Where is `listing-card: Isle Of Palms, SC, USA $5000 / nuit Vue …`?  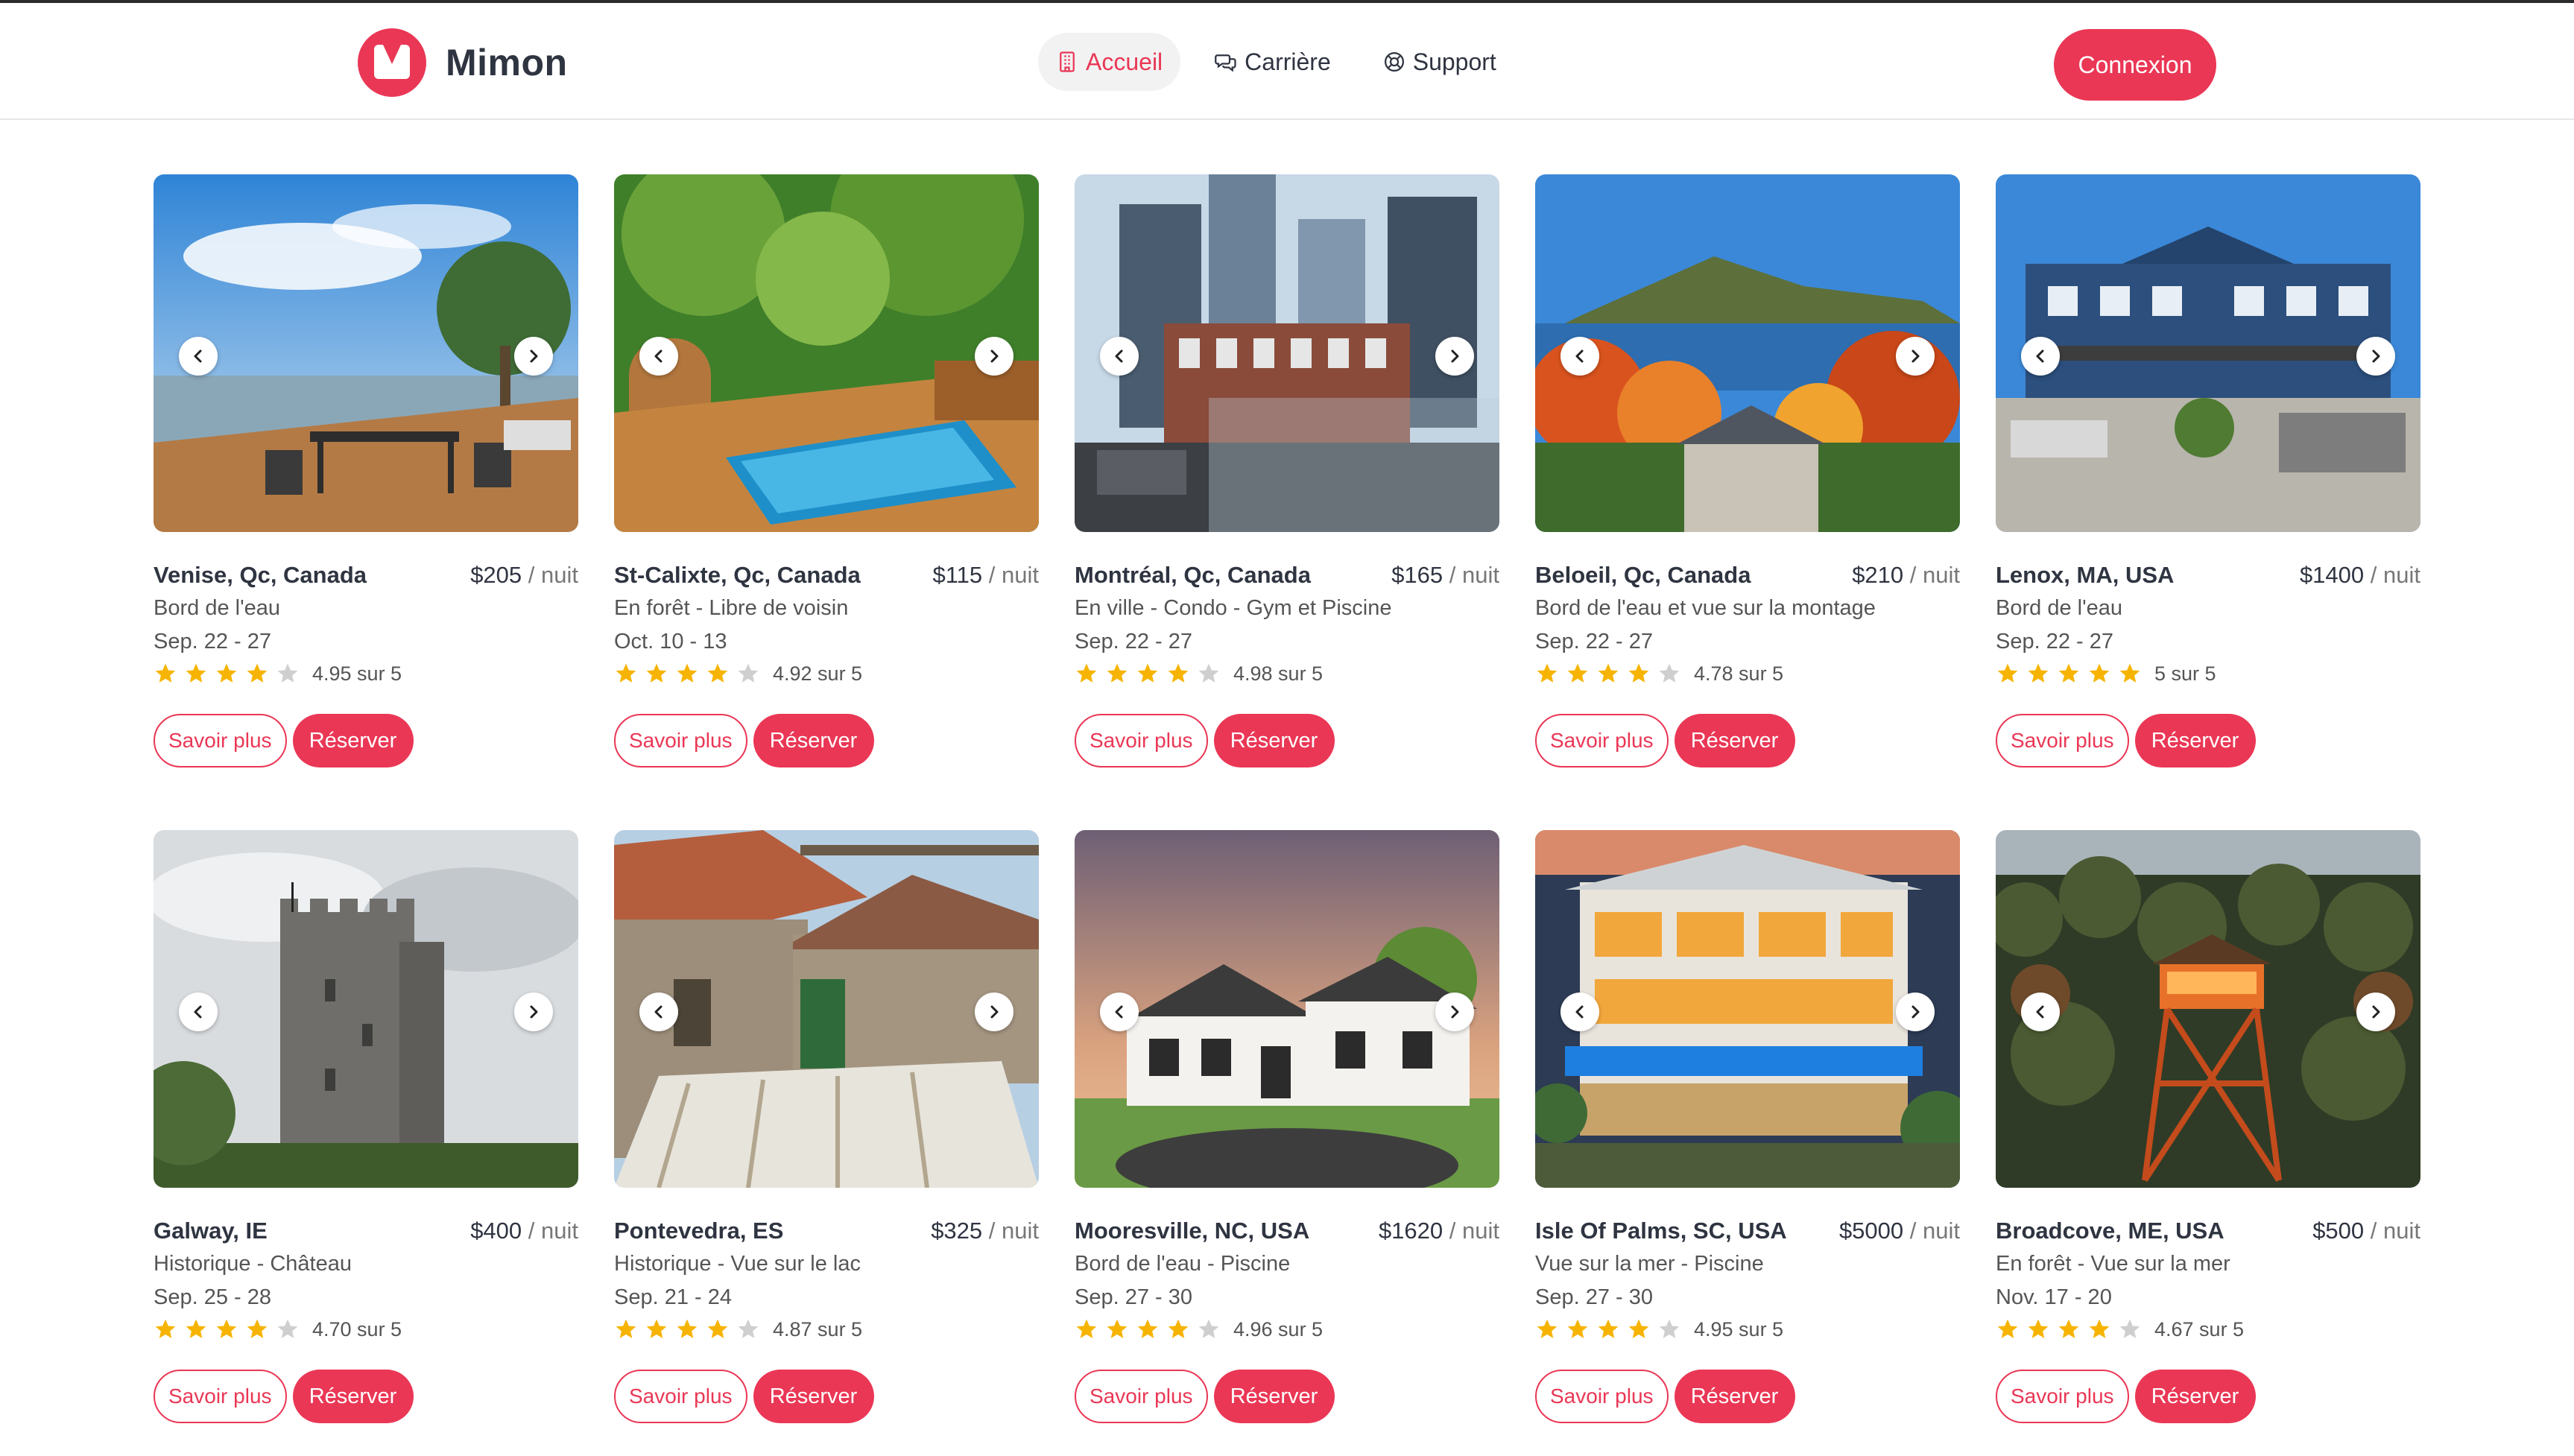 listing-card: Isle Of Palms, SC, USA $5000 / nuit Vue … is located at coordinates (1747, 1143).